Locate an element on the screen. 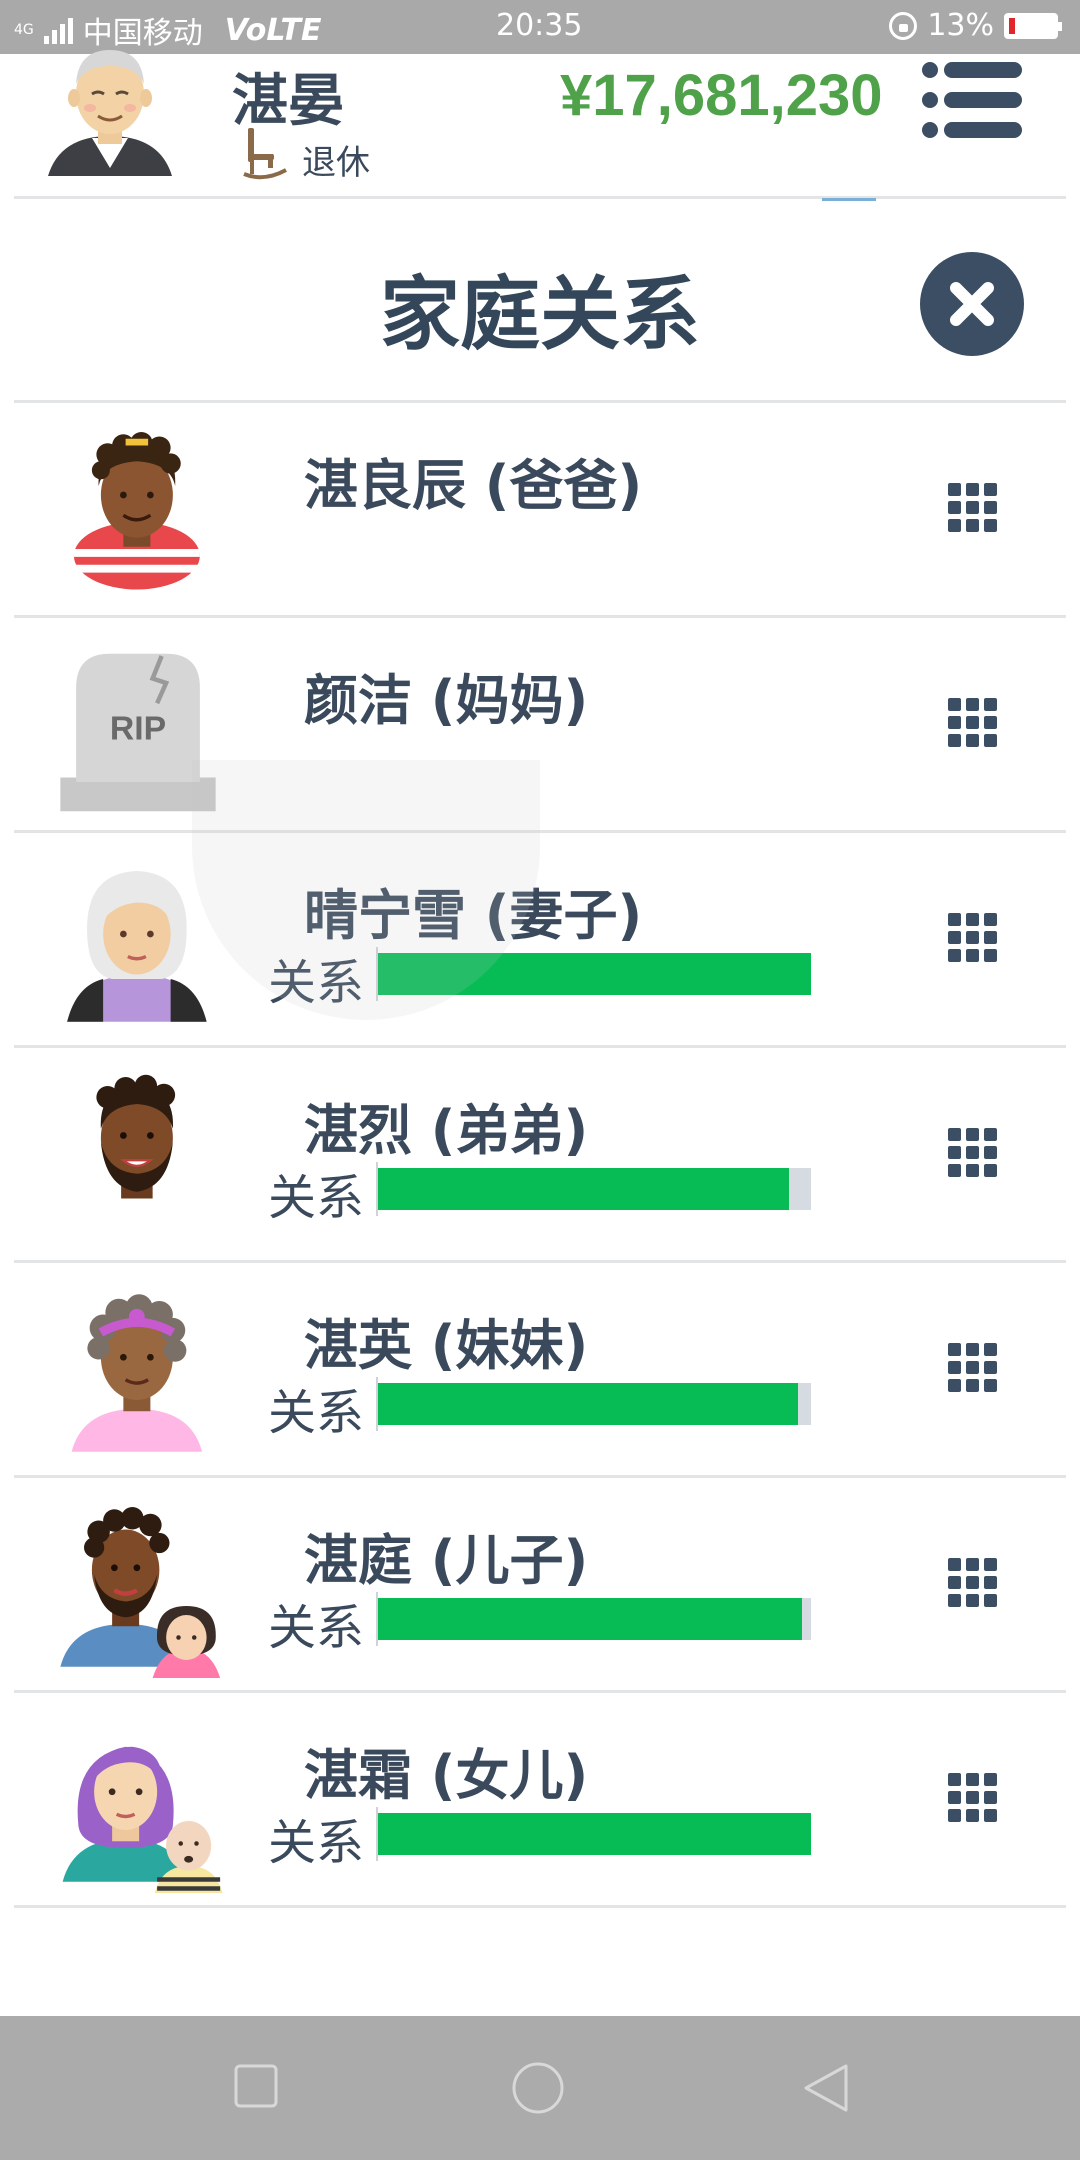 The image size is (1080, 2160). relative-name: 湛霜 (女儿) is located at coordinates (446, 1775).